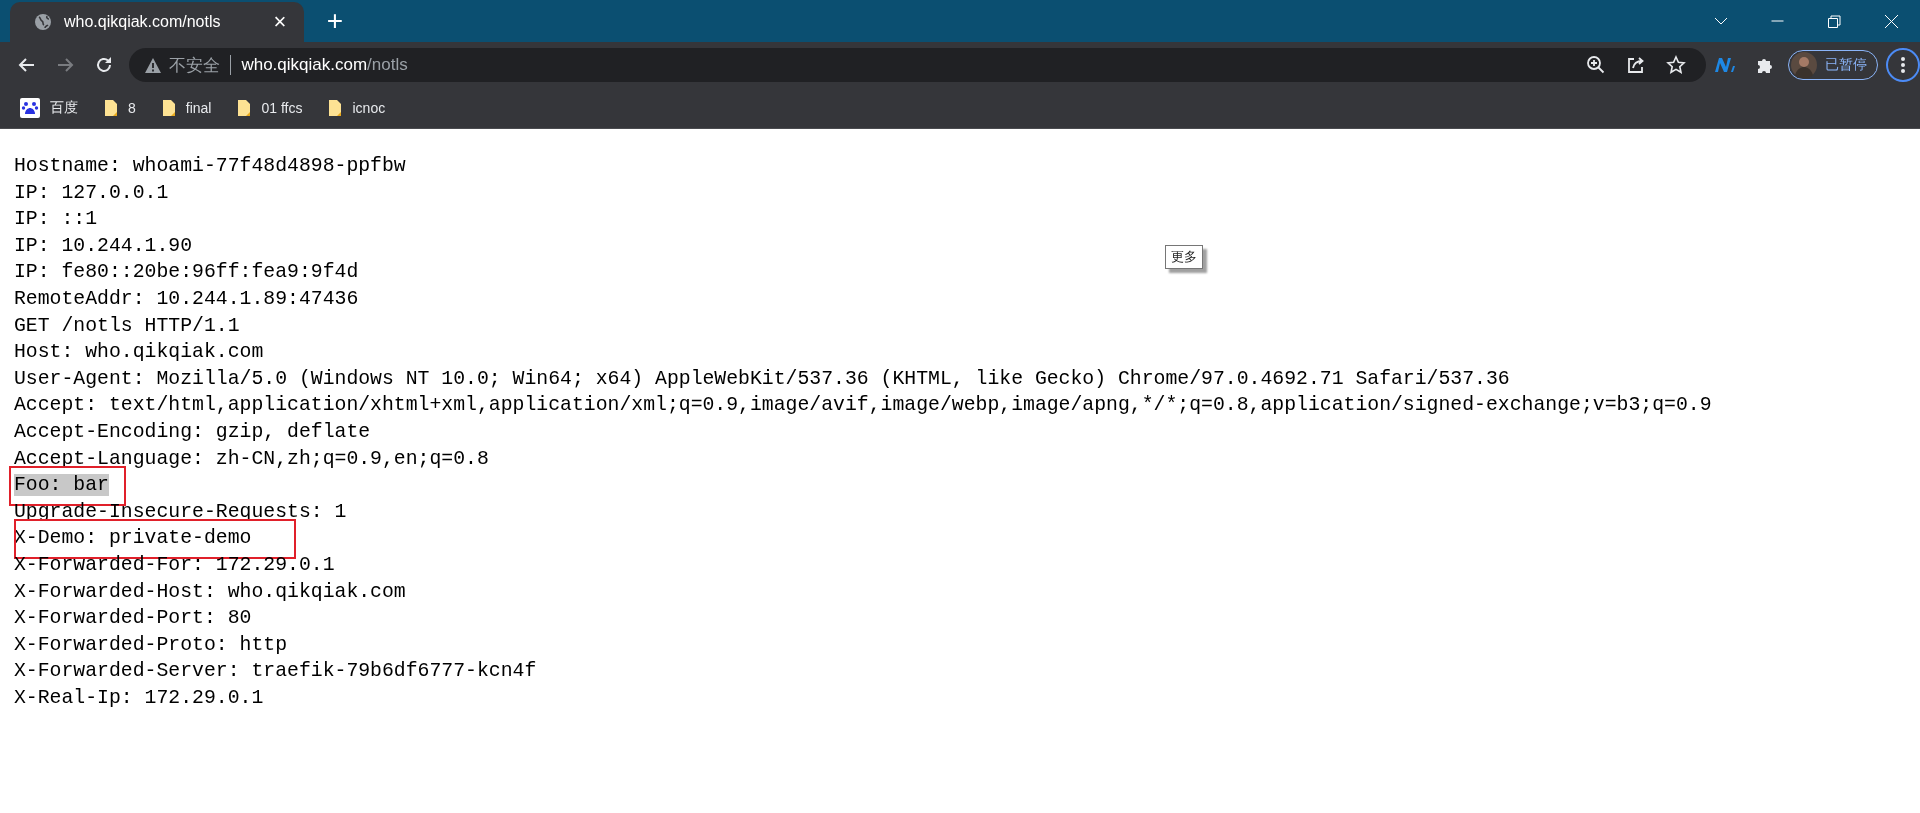 This screenshot has width=1920, height=813. Describe the element at coordinates (139, 352) in the screenshot. I see `header-line: Host: who.qikqiak.com` at that location.